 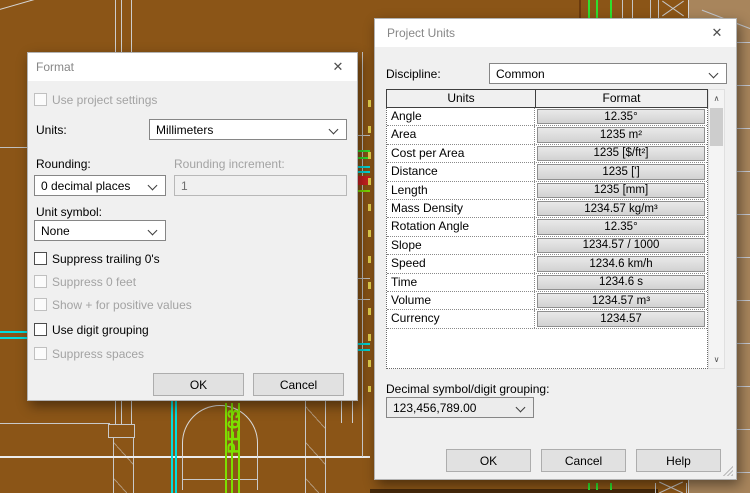 I want to click on format-value-button: 1234.57 / 1000, so click(x=621, y=245).